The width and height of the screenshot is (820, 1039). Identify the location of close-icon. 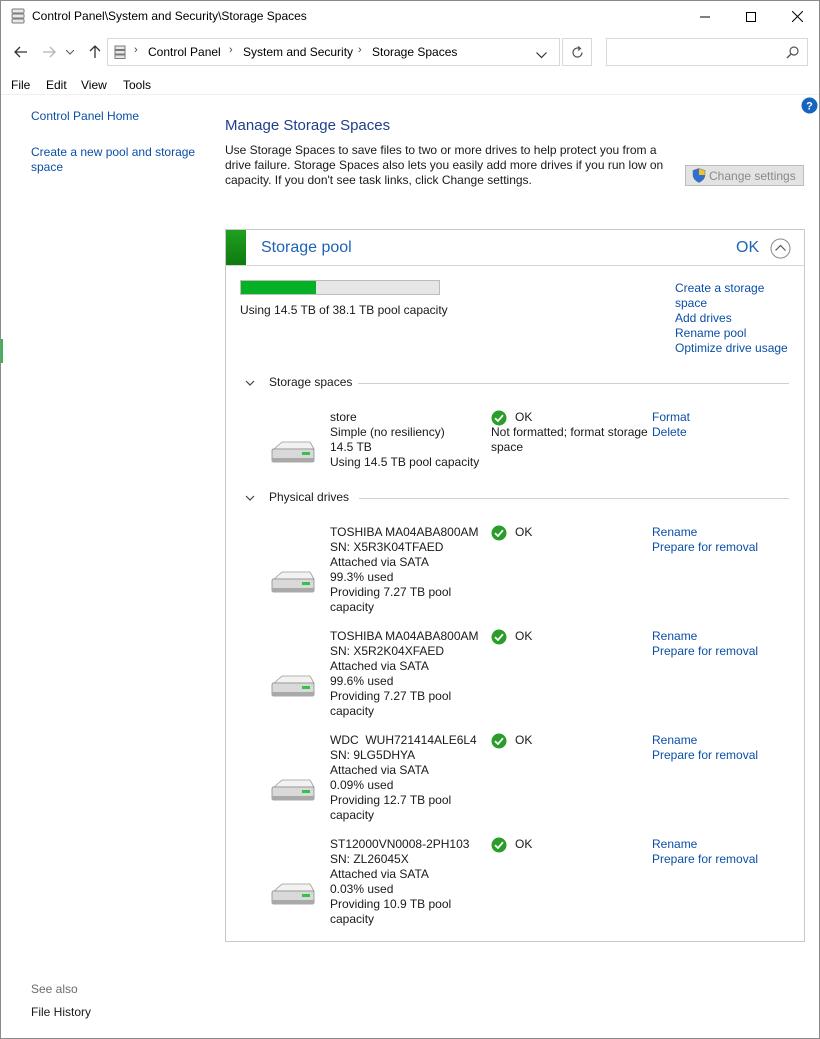
(797, 16).